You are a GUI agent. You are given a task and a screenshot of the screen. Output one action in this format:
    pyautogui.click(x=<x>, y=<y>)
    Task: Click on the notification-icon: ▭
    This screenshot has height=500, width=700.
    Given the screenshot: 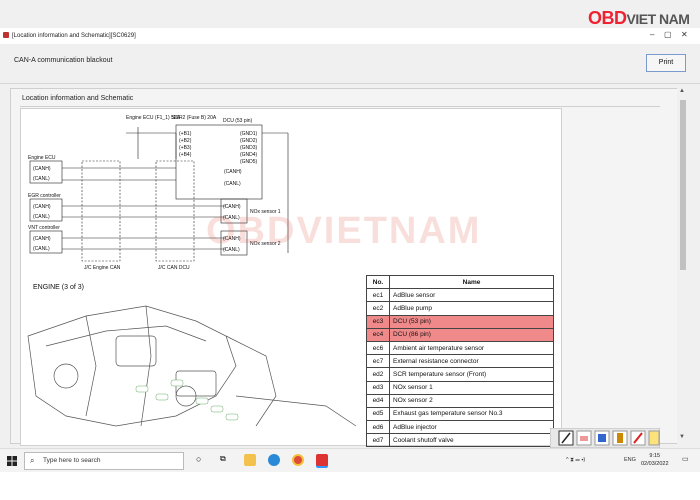 What is the action you would take?
    pyautogui.click(x=685, y=459)
    